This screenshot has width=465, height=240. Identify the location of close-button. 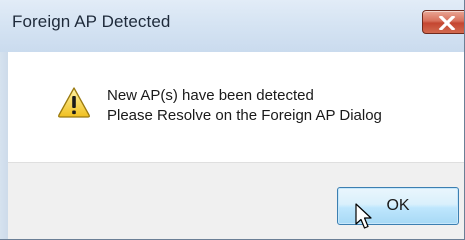
(443, 22).